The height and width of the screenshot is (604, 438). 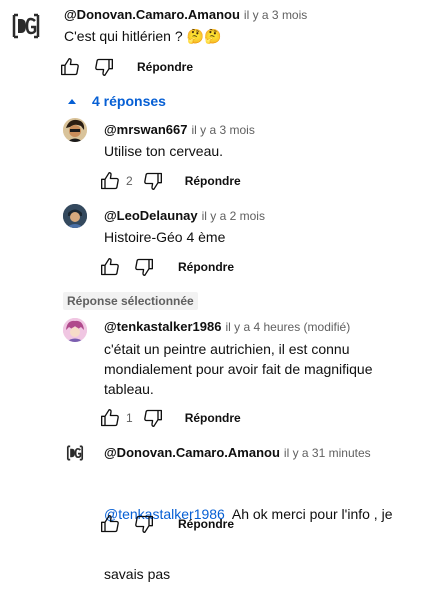 I want to click on reply-actions: 2 Répondre, so click(x=169, y=181).